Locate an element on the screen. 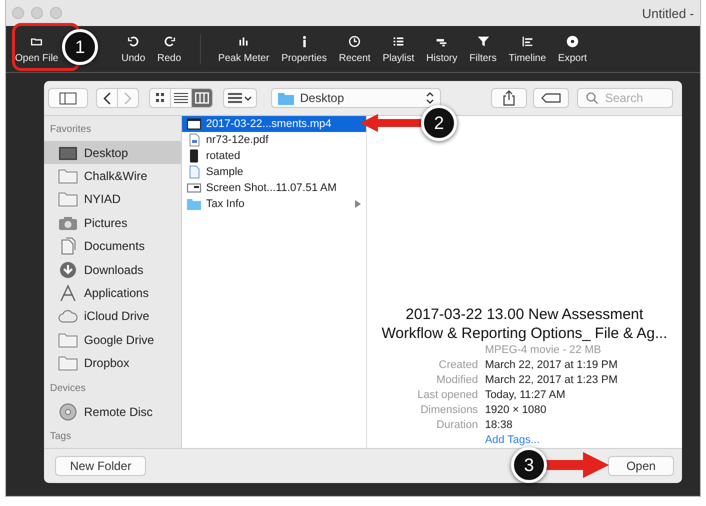 The height and width of the screenshot is (506, 706). toolbar-button: Timeline is located at coordinates (528, 49).